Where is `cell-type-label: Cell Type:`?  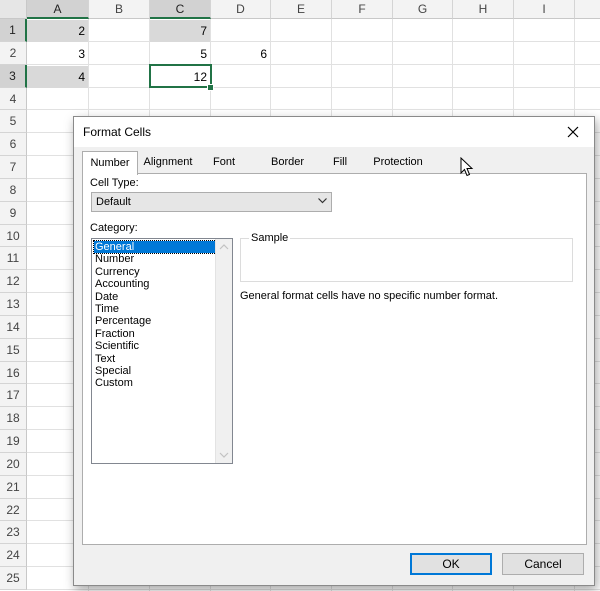
cell-type-label: Cell Type: is located at coordinates (114, 183).